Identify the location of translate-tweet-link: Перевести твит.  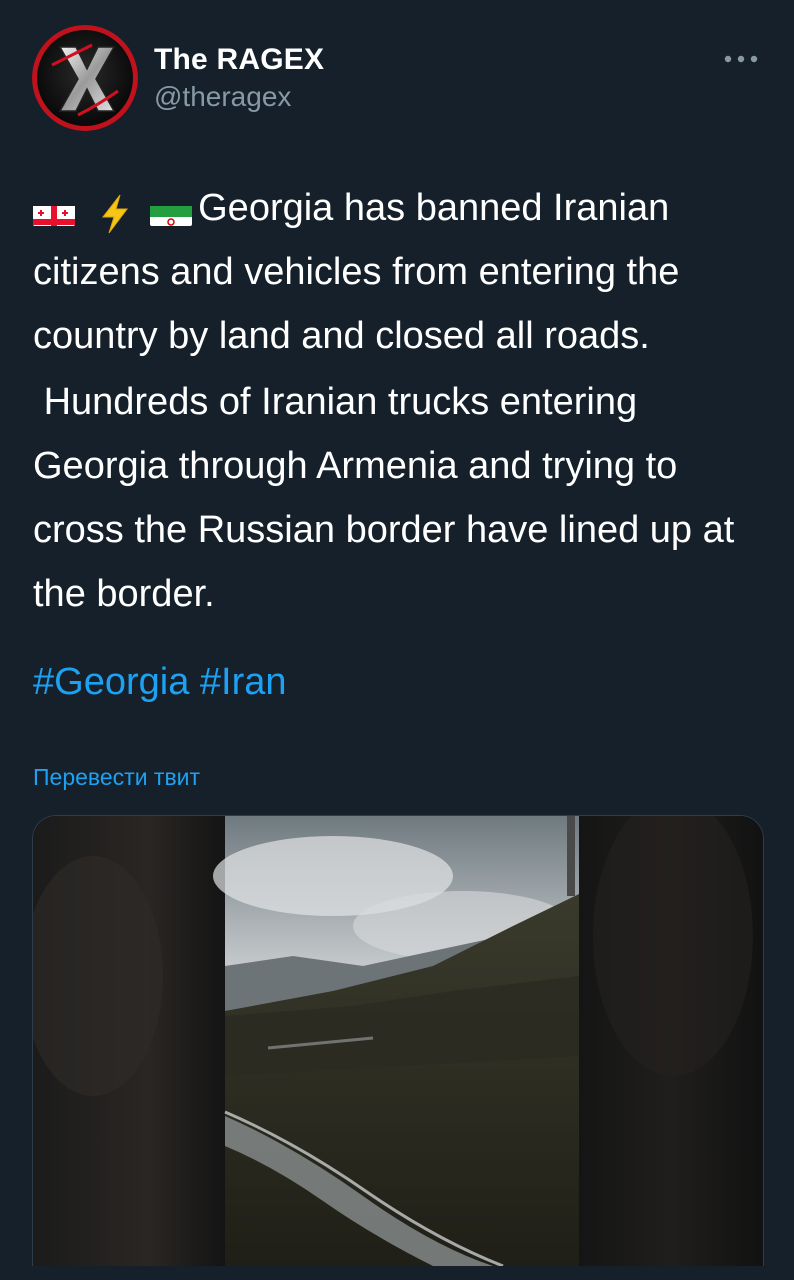
(116, 777).